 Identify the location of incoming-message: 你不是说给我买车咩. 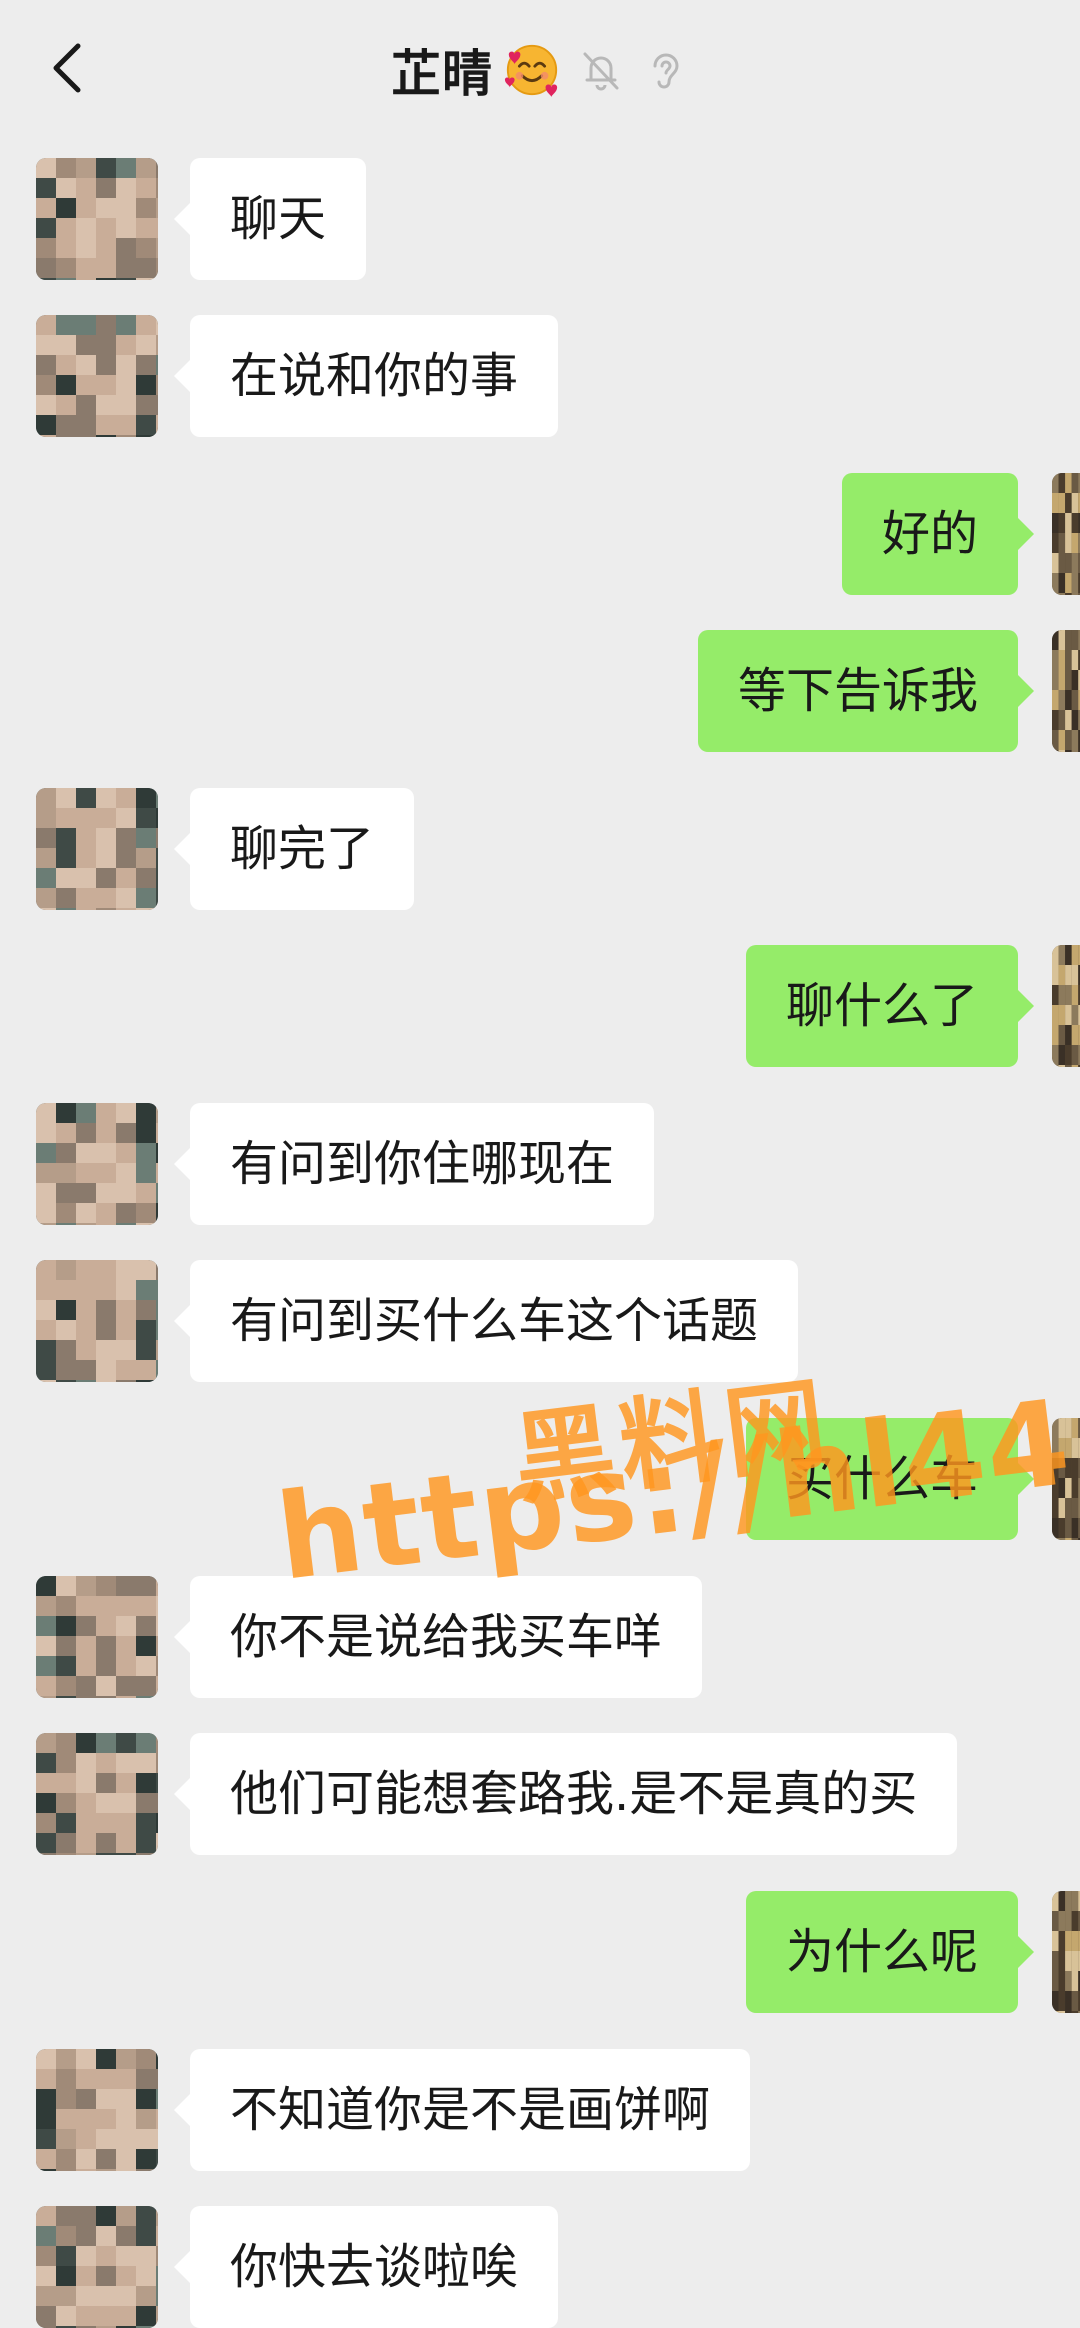
(540, 1637).